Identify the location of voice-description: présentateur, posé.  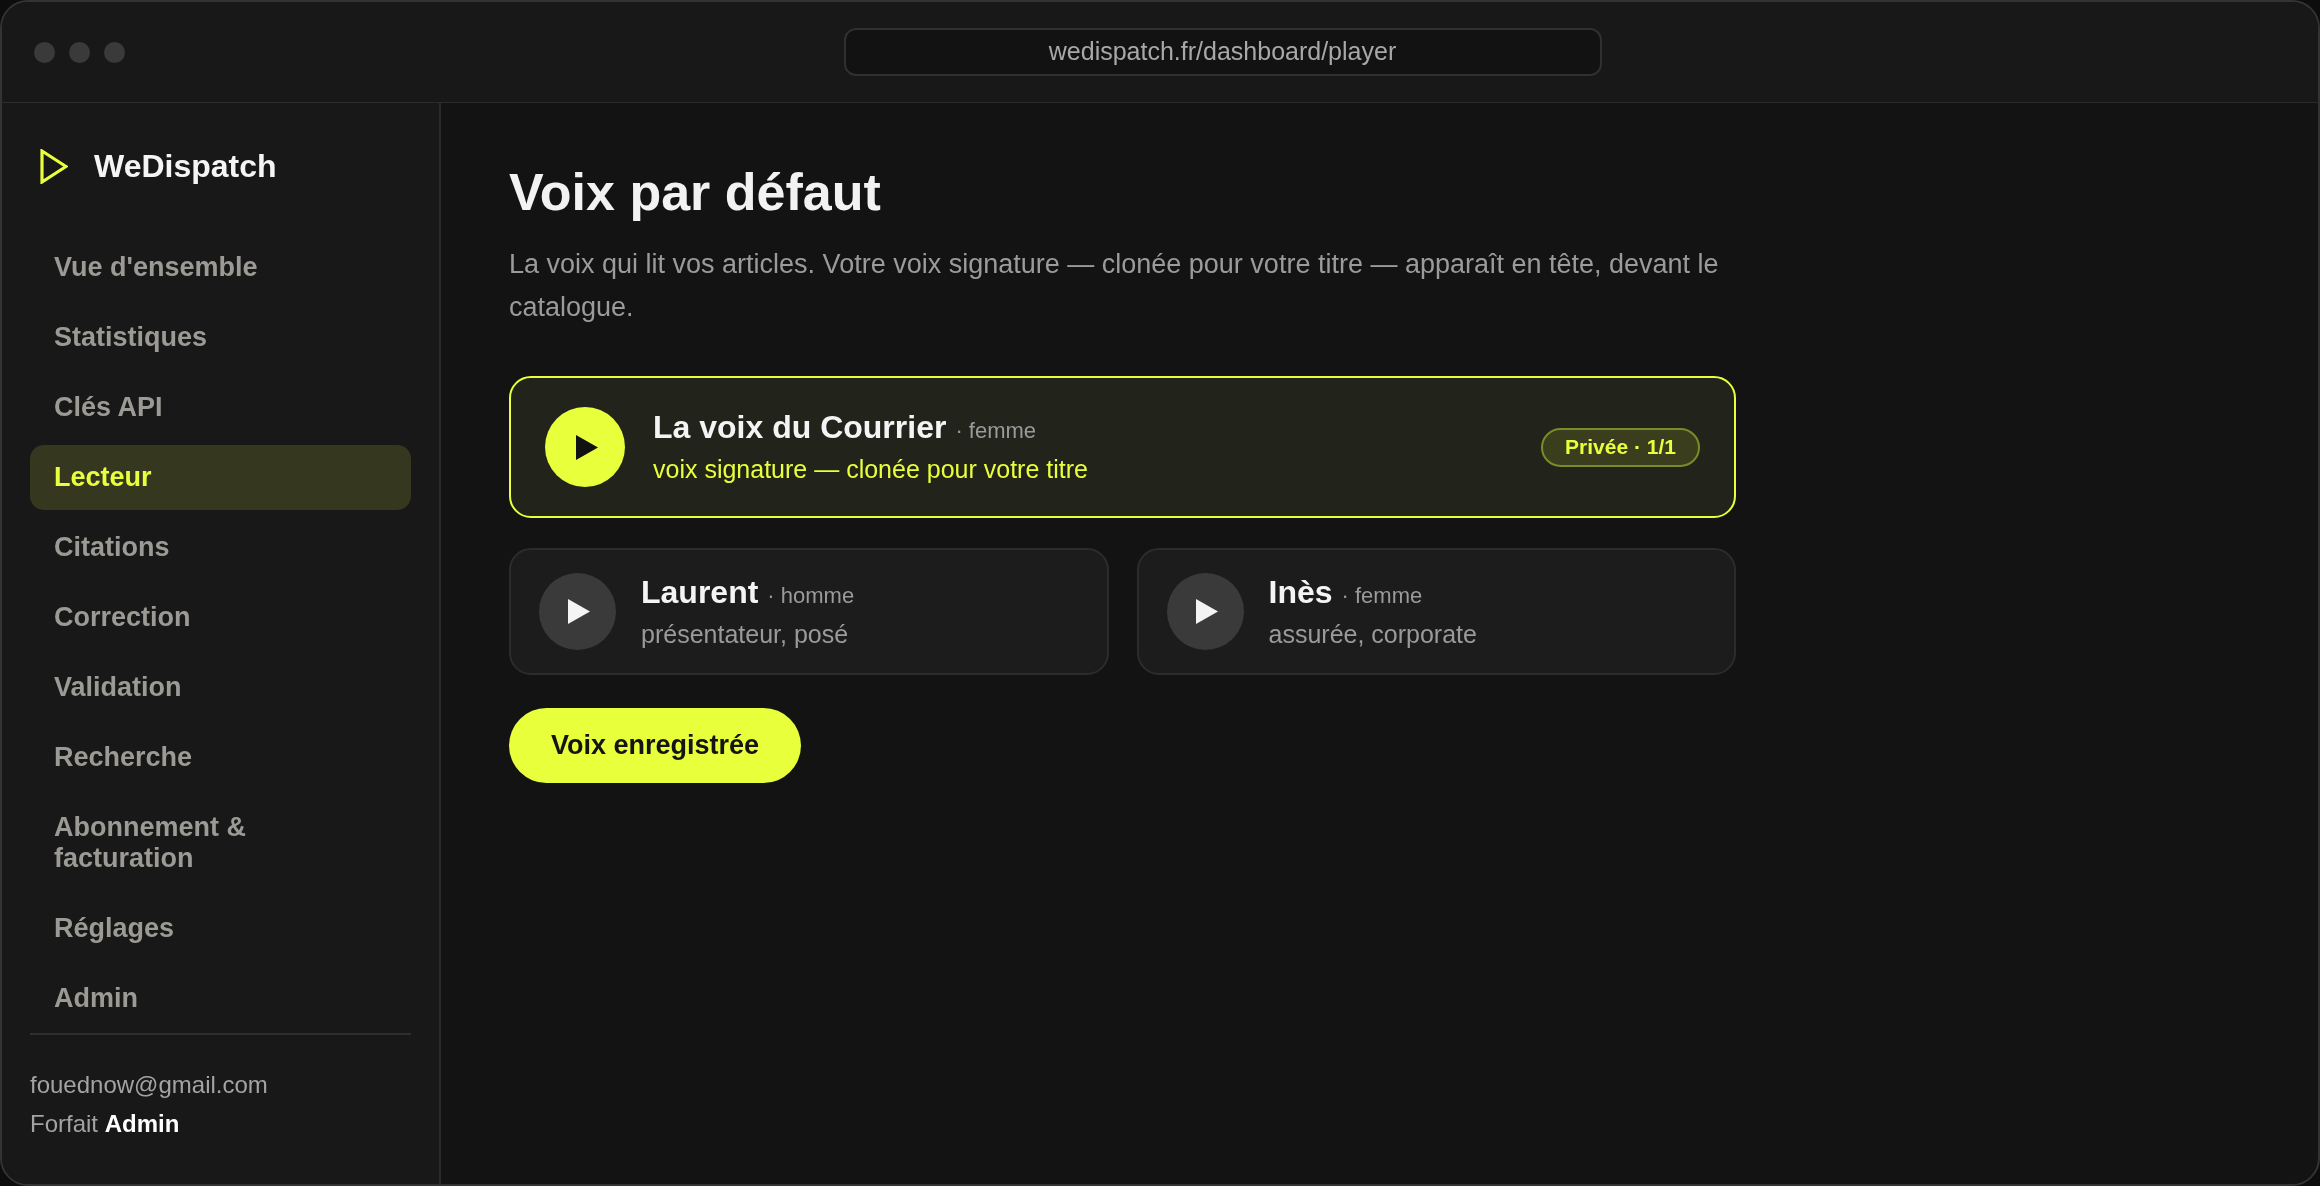
(745, 634).